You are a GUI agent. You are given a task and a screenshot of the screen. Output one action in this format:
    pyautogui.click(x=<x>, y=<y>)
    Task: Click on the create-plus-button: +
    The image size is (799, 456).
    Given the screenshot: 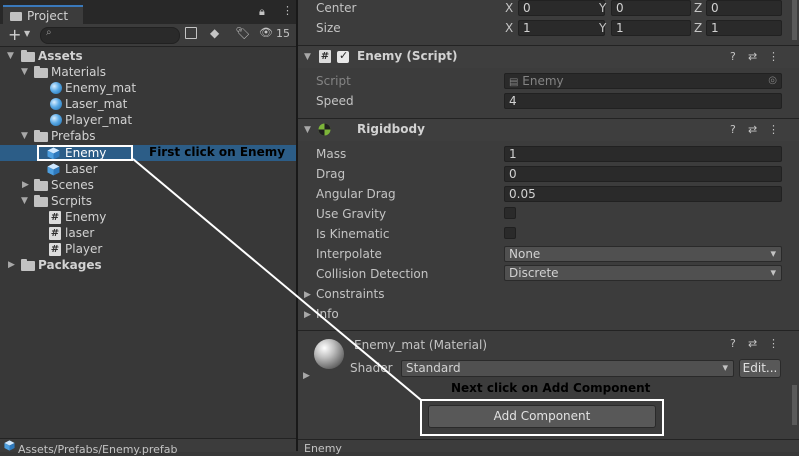 What is the action you would take?
    pyautogui.click(x=14, y=34)
    